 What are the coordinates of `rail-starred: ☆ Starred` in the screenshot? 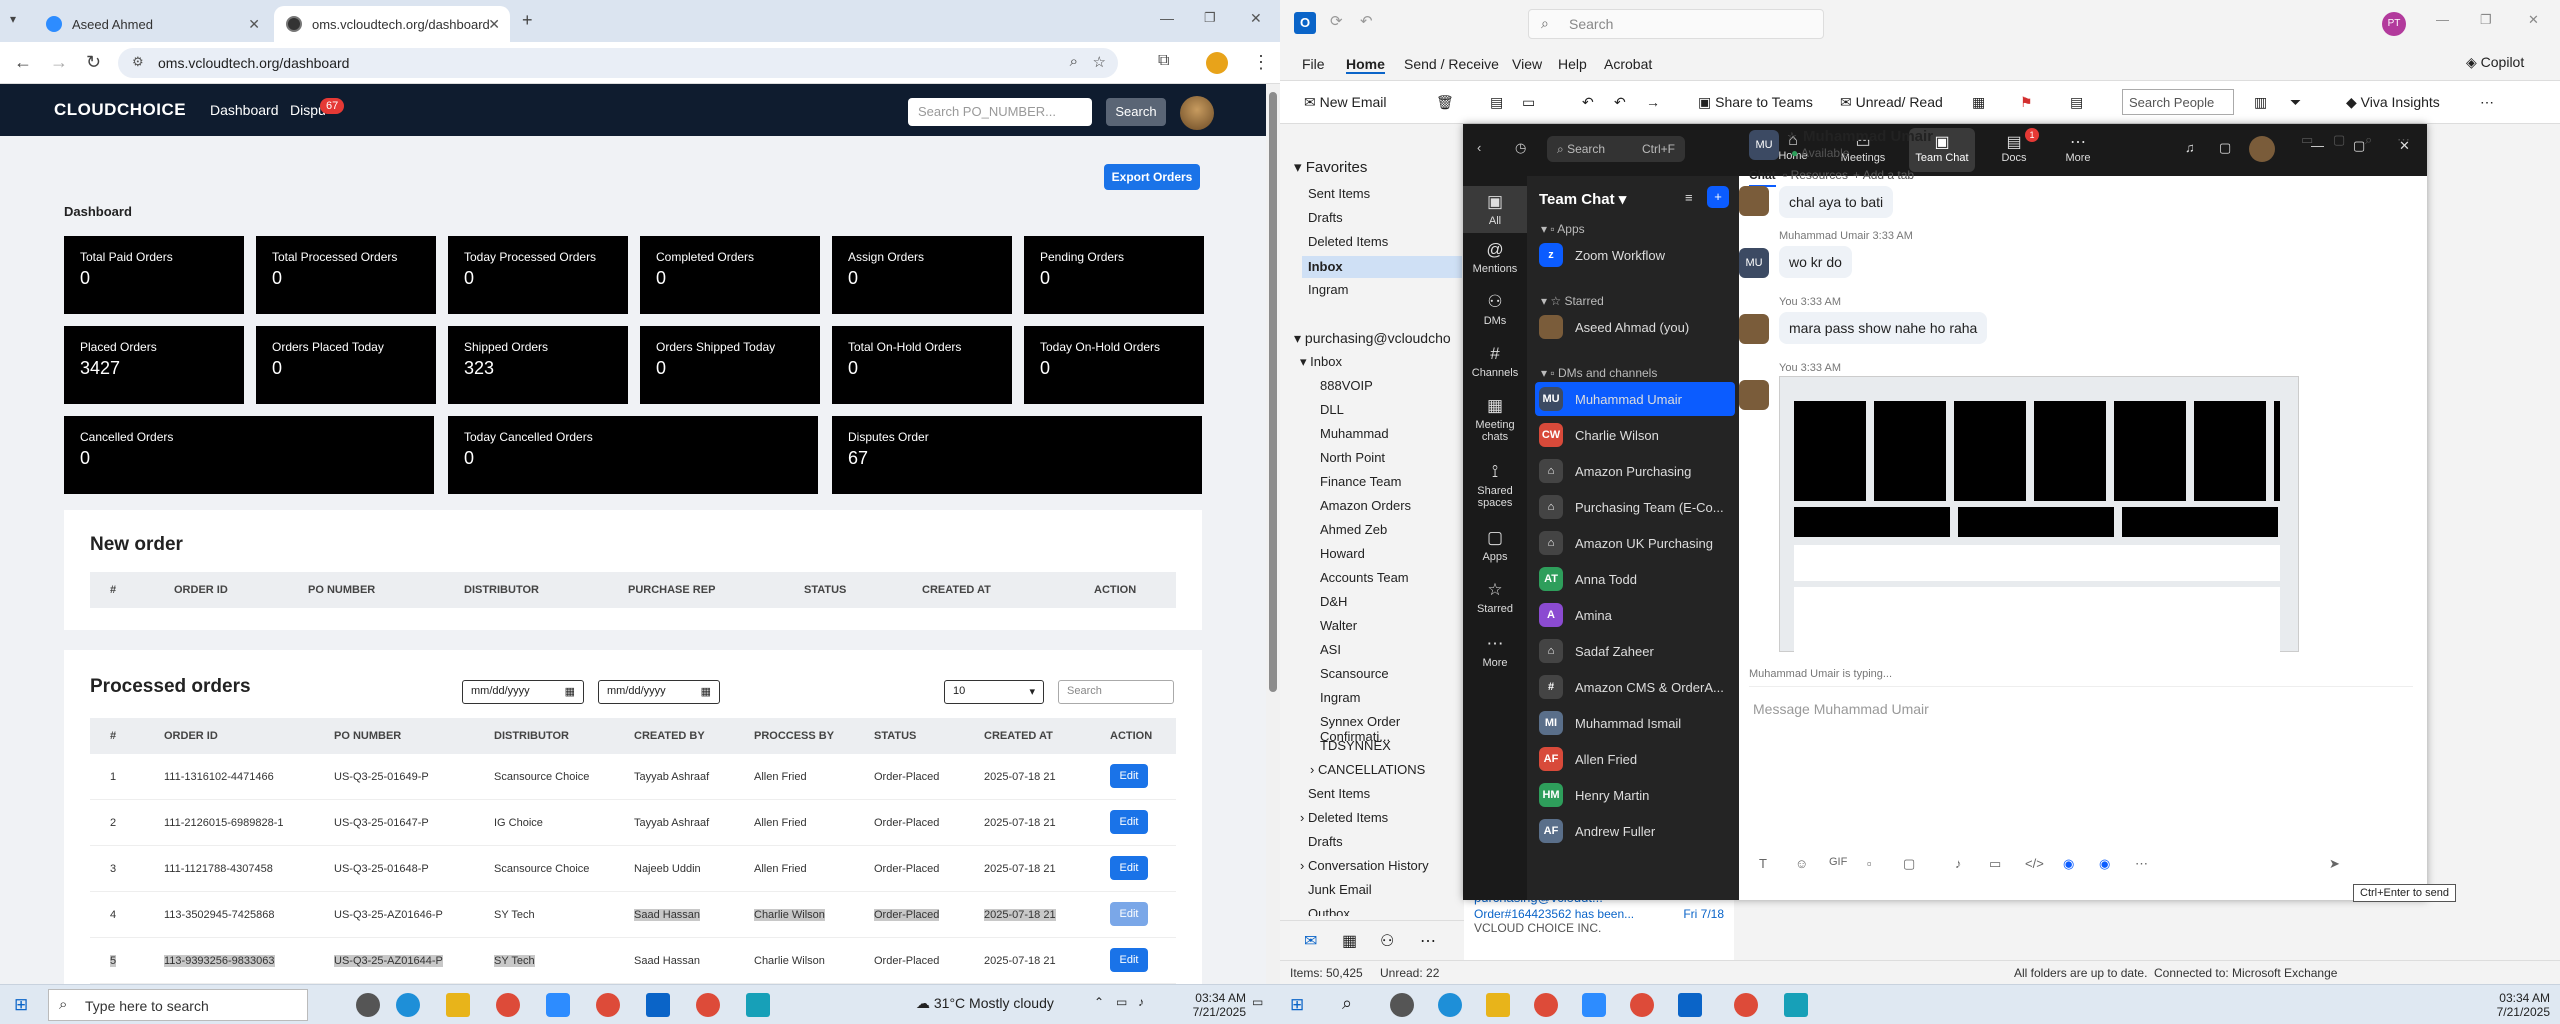 It's located at (1495, 597).